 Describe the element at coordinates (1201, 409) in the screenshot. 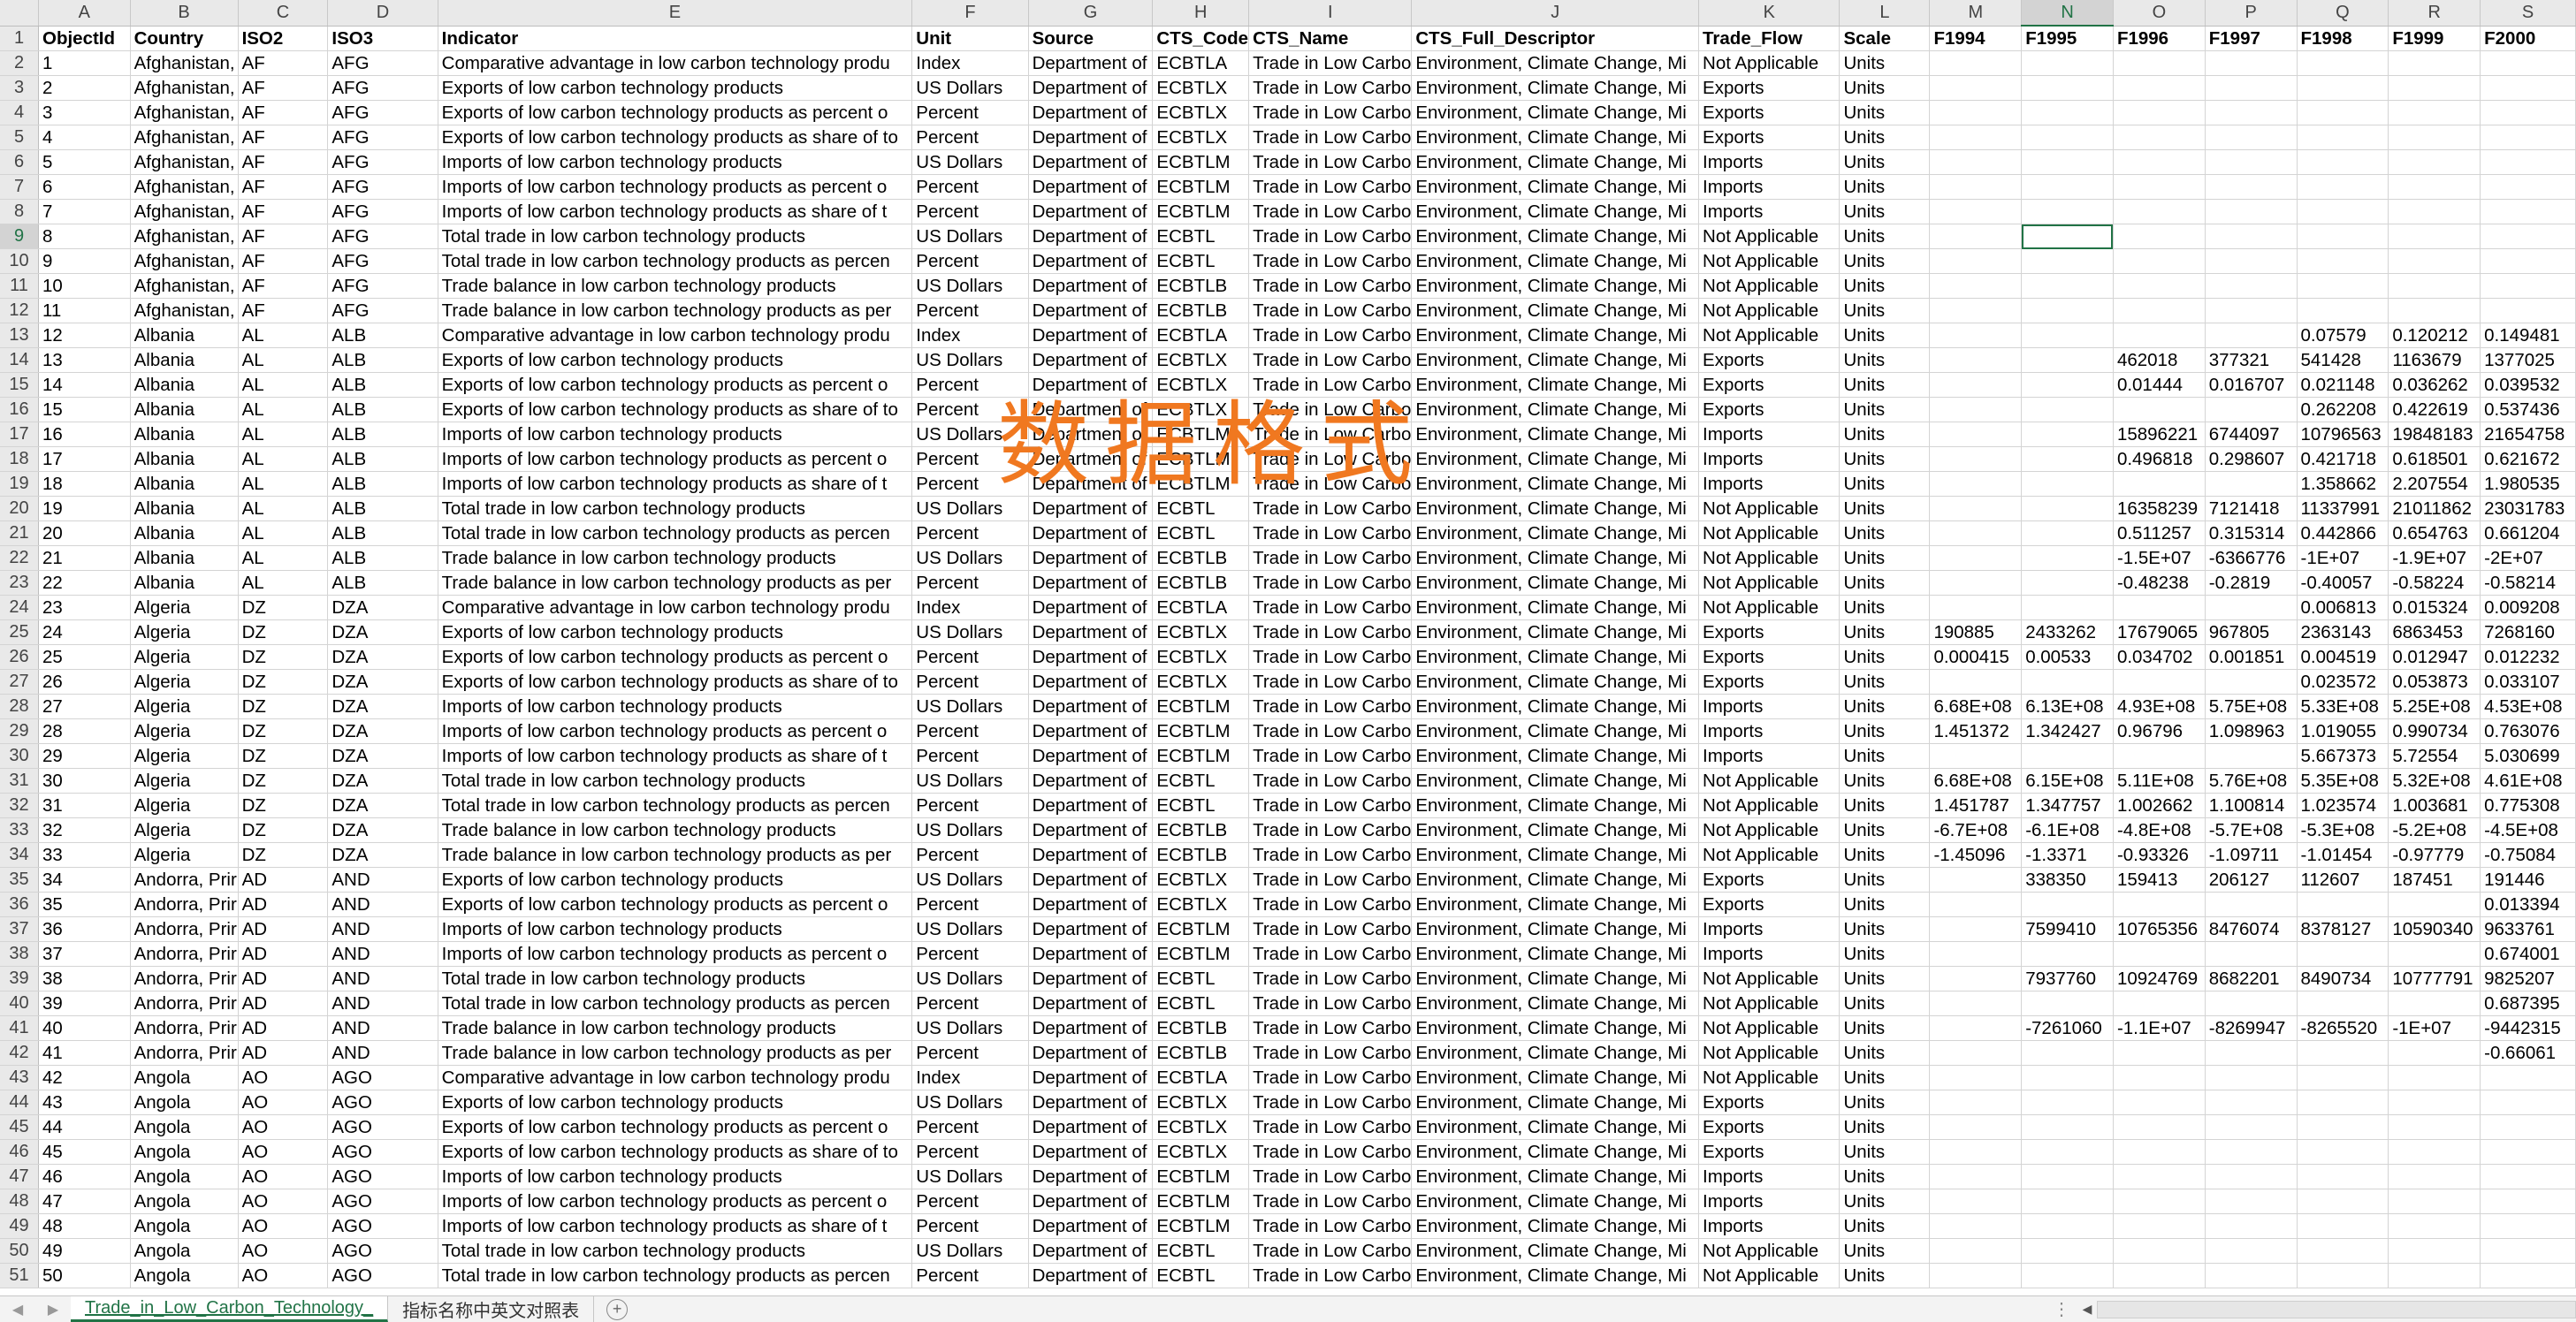

I see `cell: ECBTLX` at that location.